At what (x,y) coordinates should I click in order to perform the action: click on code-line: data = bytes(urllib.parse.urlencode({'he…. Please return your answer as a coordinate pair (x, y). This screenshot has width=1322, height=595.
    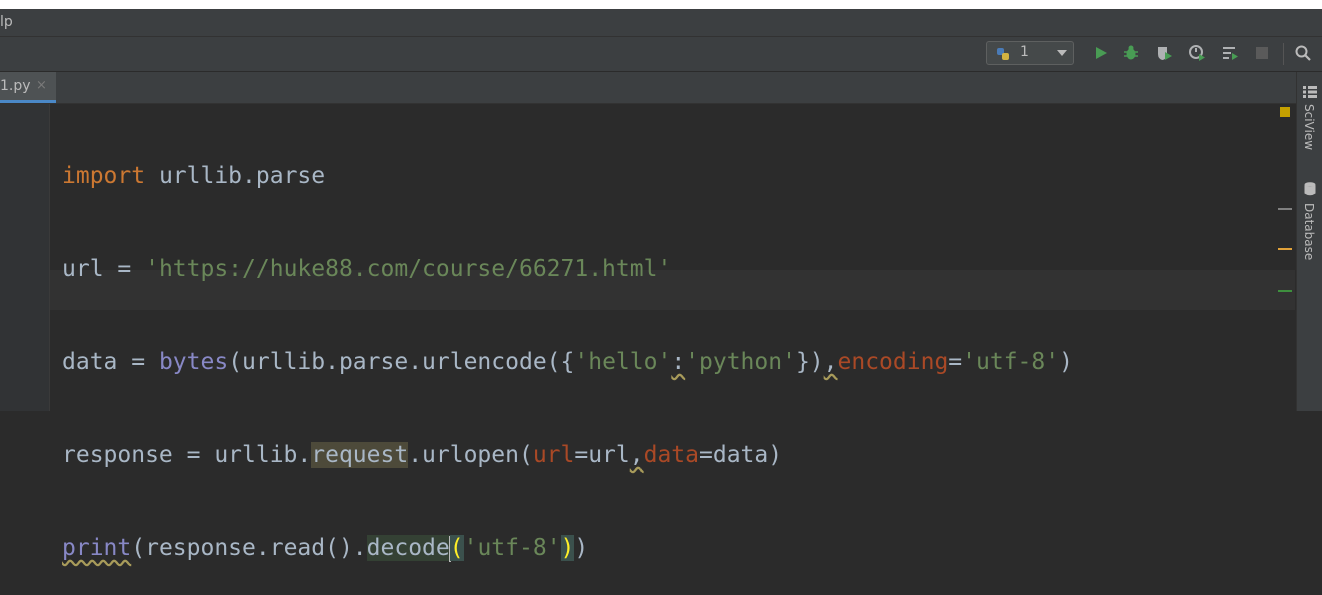
    Looking at the image, I should click on (567, 362).